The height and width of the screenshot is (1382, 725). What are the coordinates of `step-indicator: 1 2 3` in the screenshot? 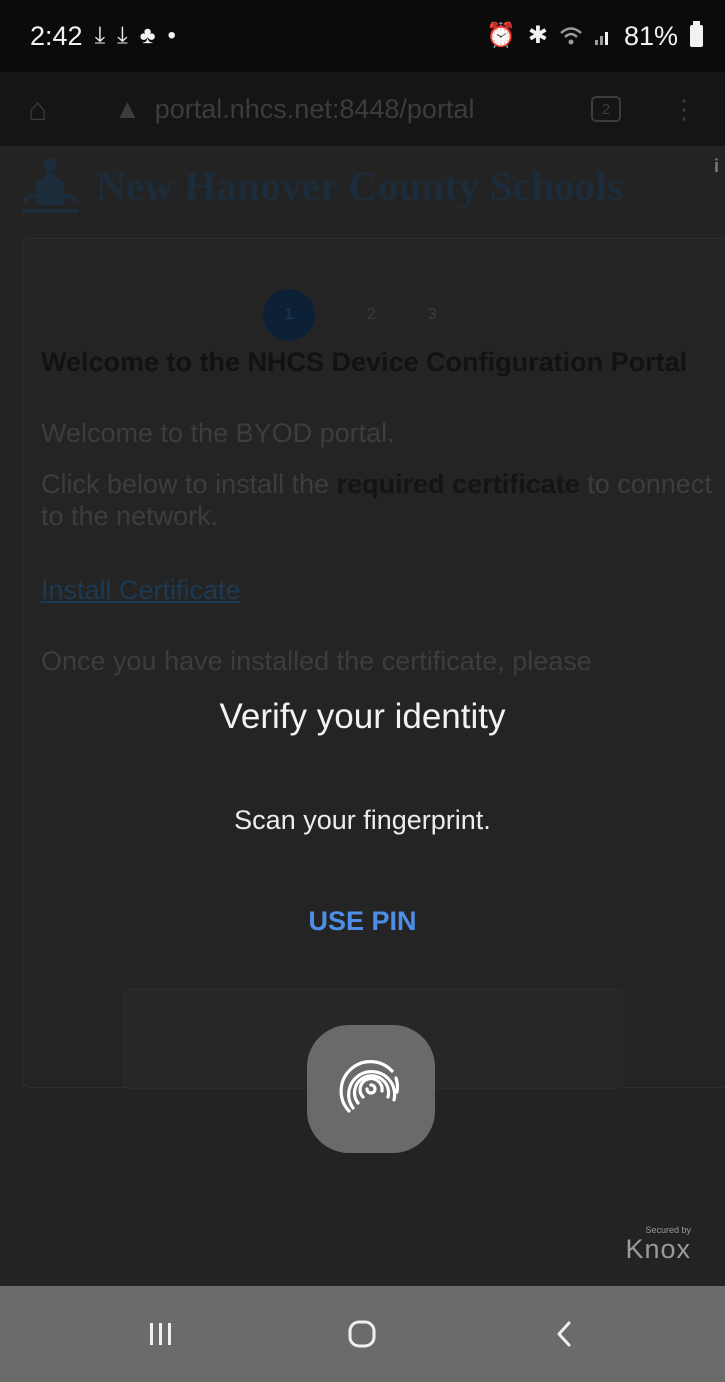 It's located at (350, 315).